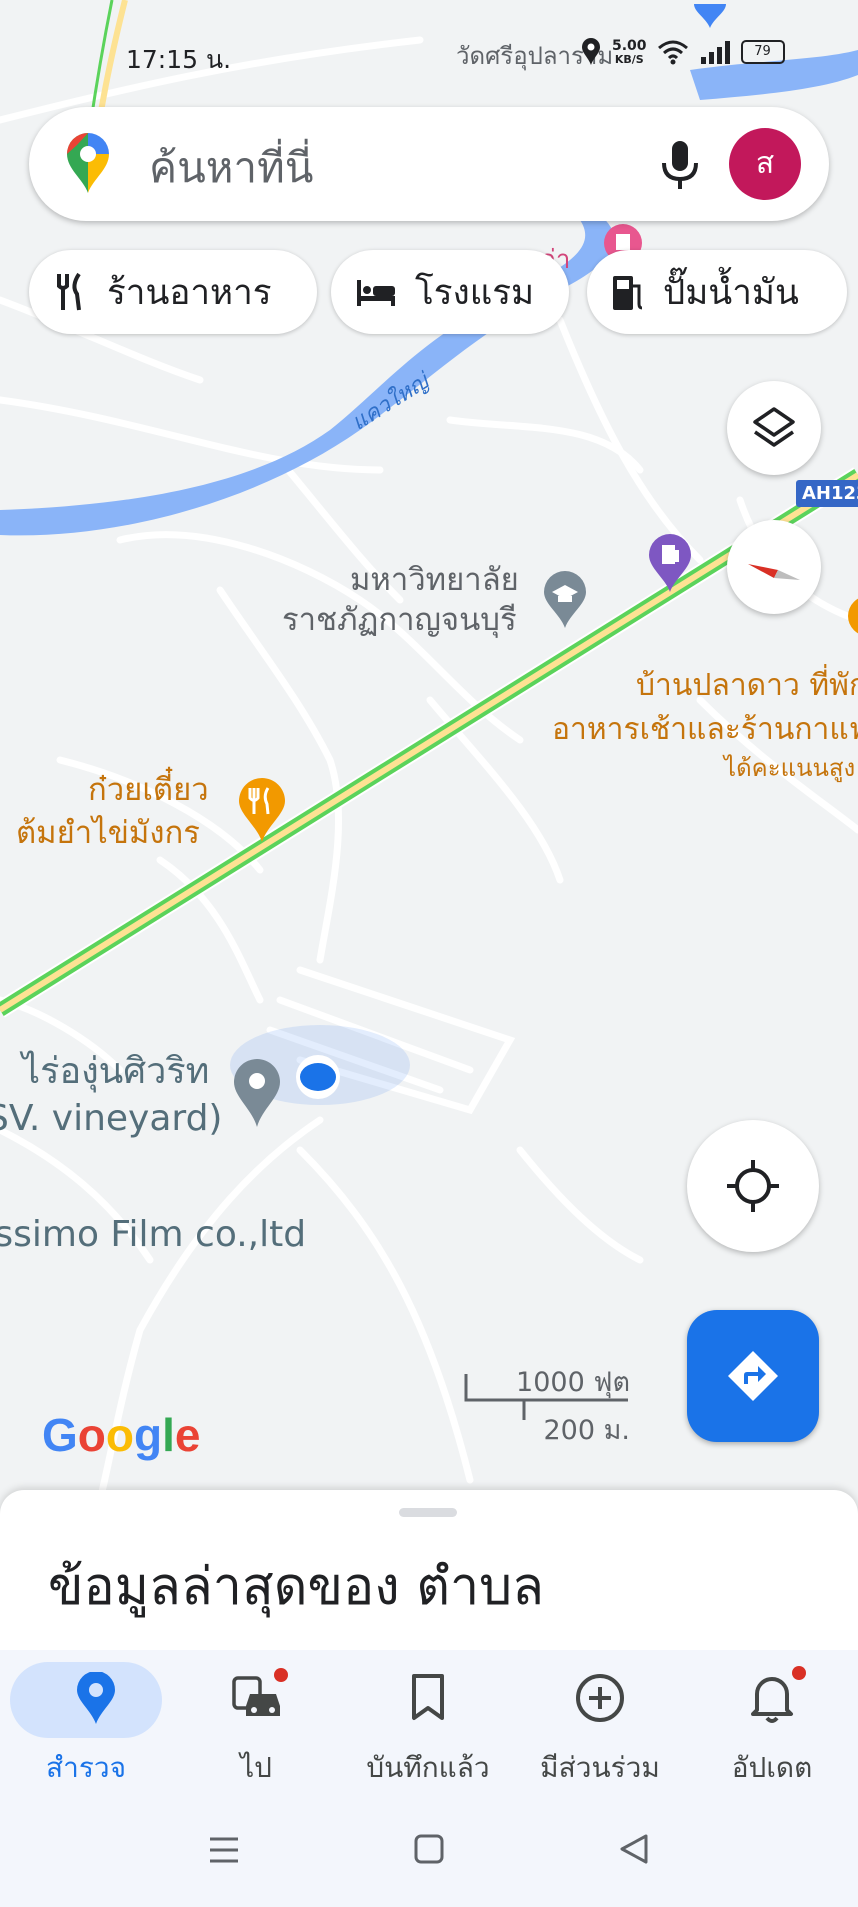 Image resolution: width=858 pixels, height=1907 pixels. What do you see at coordinates (429, 164) in the screenshot?
I see `search-bar: ค้นหาที่นี่ ส` at bounding box center [429, 164].